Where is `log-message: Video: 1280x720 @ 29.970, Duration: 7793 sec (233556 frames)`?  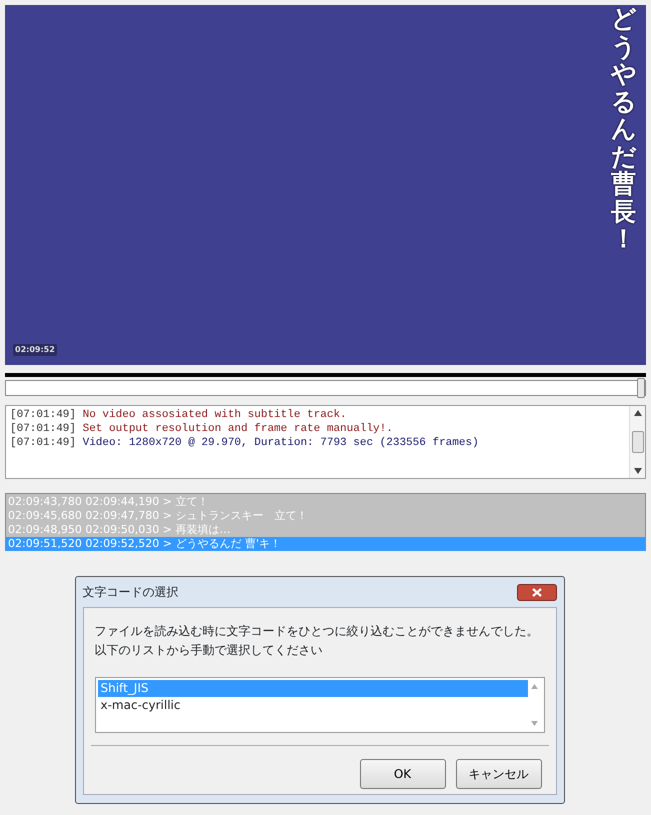
log-message: Video: 1280x720 @ 29.970, Duration: 7793 sec (233556 frames) is located at coordinates (280, 443).